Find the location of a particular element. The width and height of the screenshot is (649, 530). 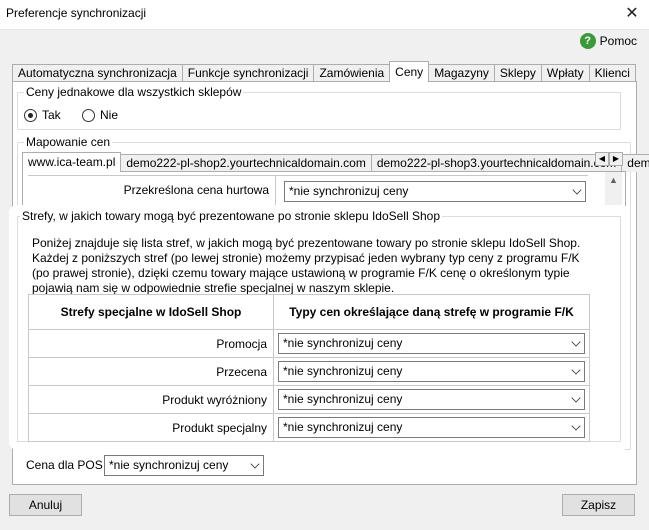

pos-price-label: Cena dla POS is located at coordinates (64, 465).